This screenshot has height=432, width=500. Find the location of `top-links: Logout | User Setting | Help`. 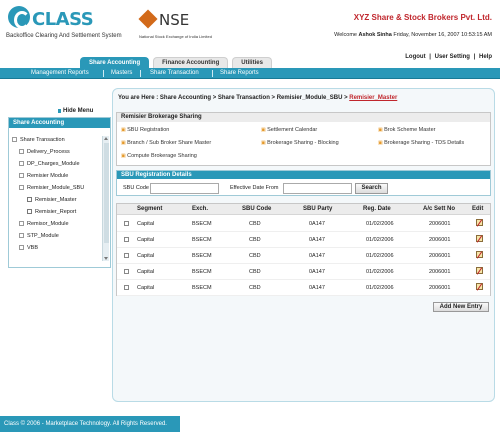

top-links: Logout | User Setting | Help is located at coordinates (447, 57).